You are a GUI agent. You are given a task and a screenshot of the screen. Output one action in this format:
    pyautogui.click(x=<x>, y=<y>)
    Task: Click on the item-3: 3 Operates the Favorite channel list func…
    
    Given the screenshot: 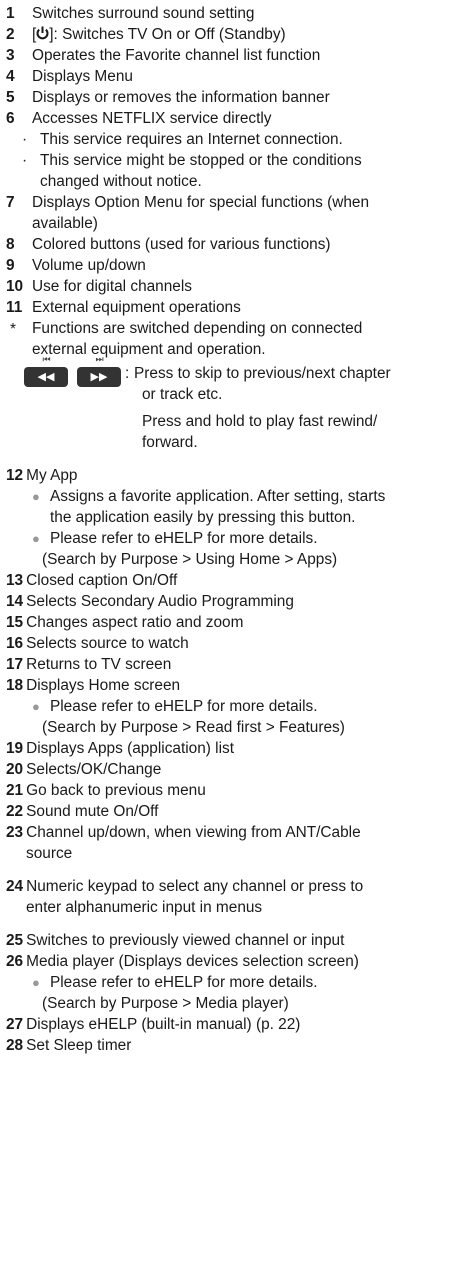 What is the action you would take?
    pyautogui.click(x=163, y=55)
    